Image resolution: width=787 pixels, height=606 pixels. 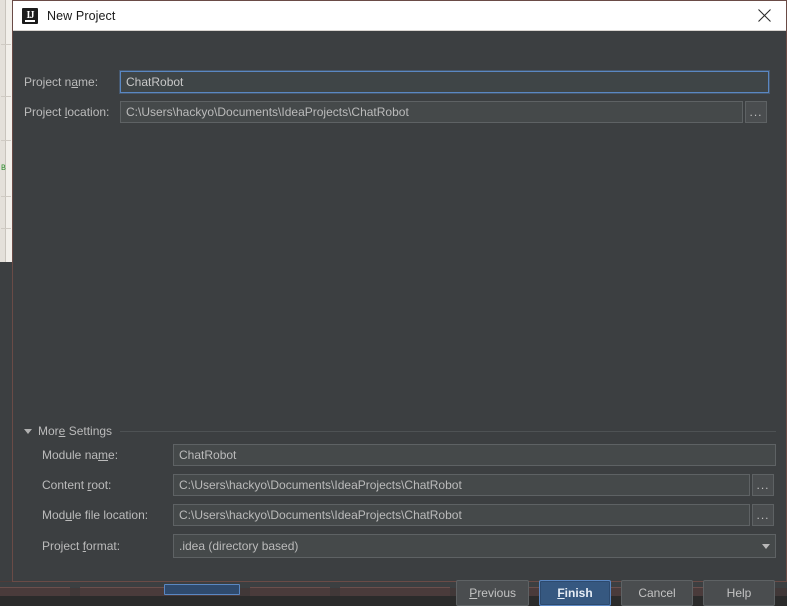 What do you see at coordinates (3, 168) in the screenshot?
I see `background-editor-token: B` at bounding box center [3, 168].